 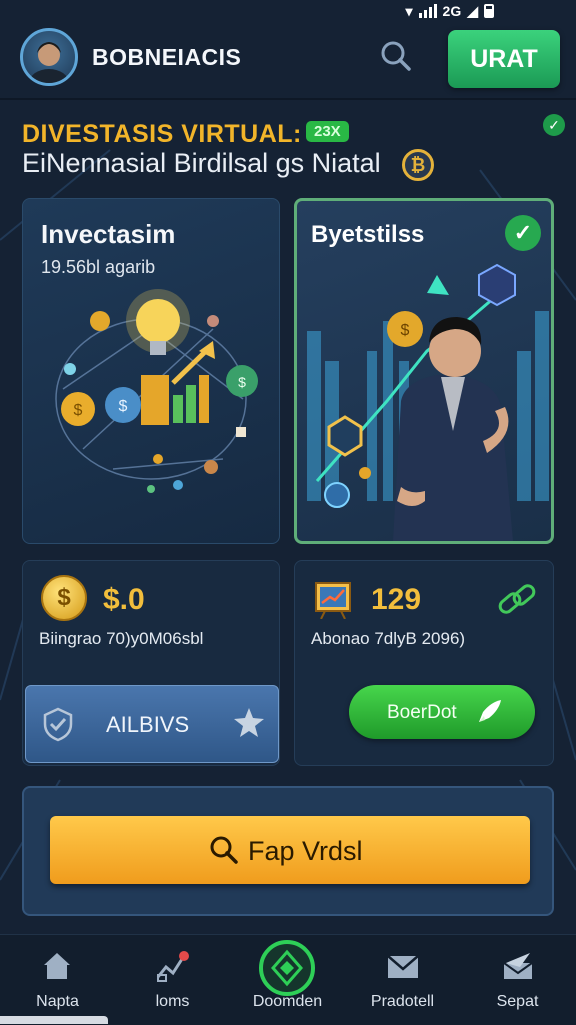 What do you see at coordinates (288, 11) in the screenshot?
I see `status-bar: ▾ 2G ◢` at bounding box center [288, 11].